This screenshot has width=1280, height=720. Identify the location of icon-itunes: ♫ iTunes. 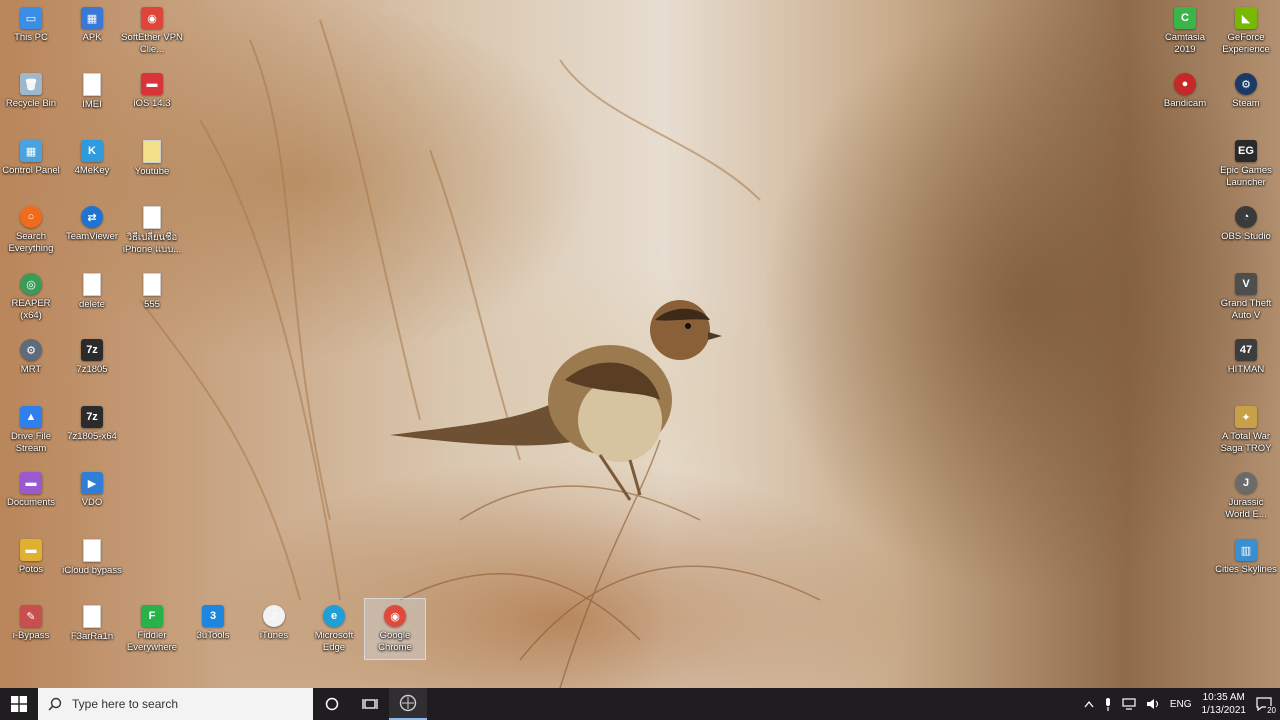
(274, 629).